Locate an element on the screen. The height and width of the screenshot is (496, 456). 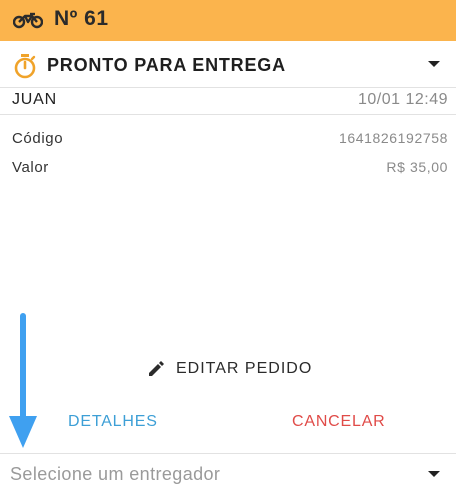
status-dropdown: PRONTO PARA ENTREGA is located at coordinates (228, 64).